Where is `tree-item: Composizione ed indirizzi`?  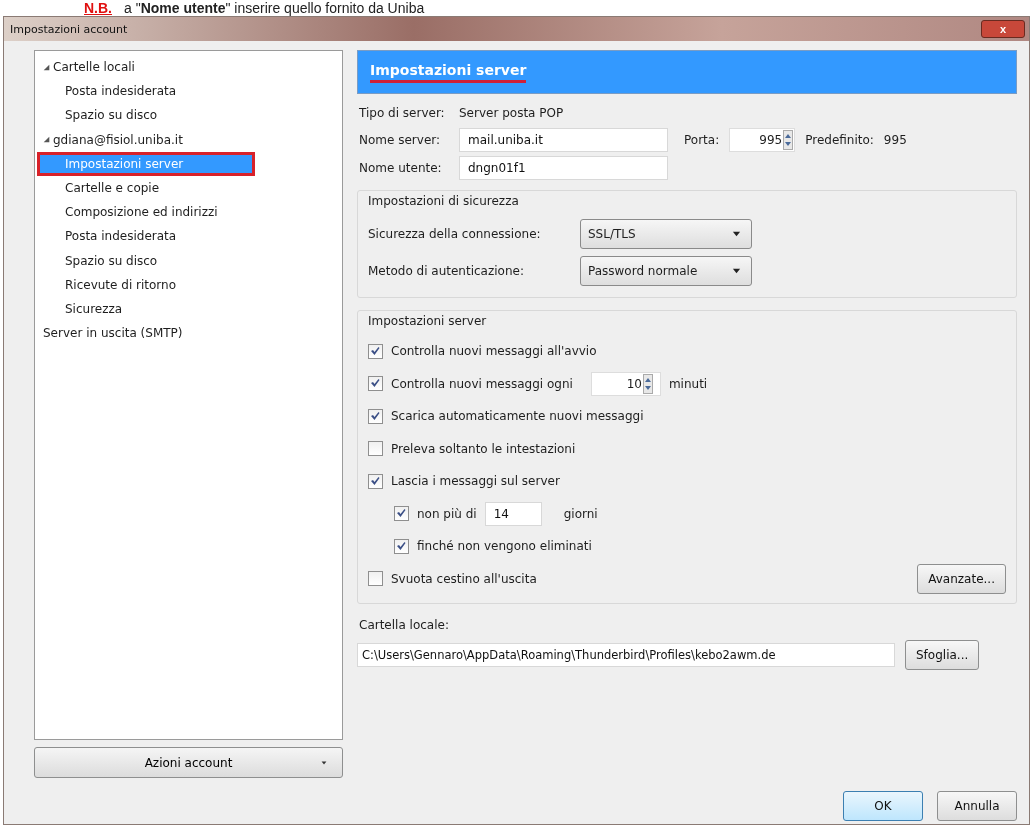
tree-item: Composizione ed indirizzi is located at coordinates (188, 212).